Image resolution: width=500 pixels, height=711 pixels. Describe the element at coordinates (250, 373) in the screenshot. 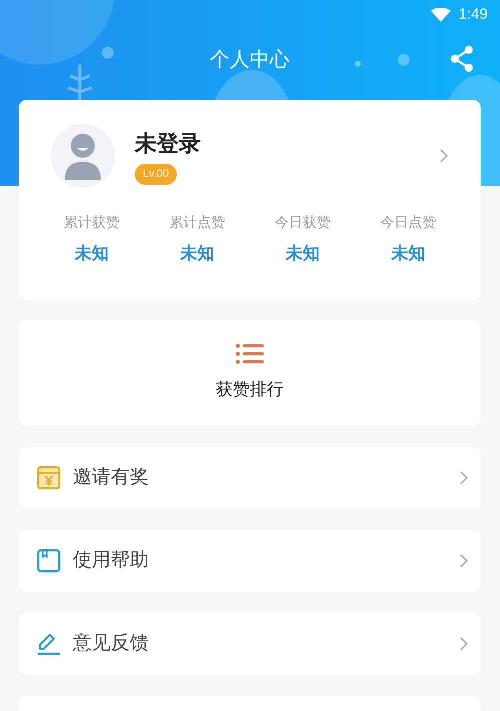

I see `ranking-card: 获赞排行` at that location.